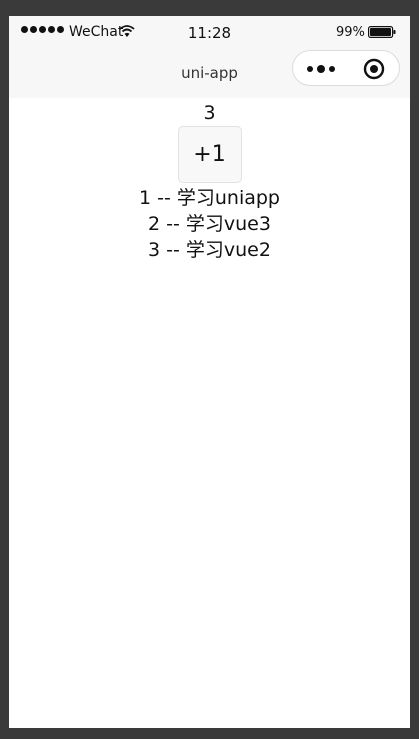 The width and height of the screenshot is (419, 739). Describe the element at coordinates (209, 198) in the screenshot. I see `list-item: 1 -- 学习uniapp` at that location.